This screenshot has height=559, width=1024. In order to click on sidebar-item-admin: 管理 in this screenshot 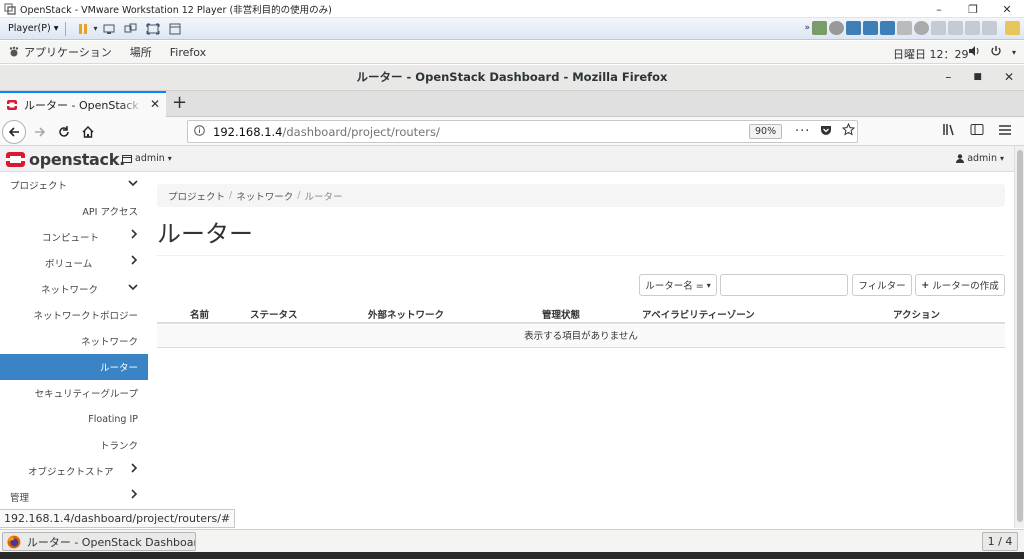, I will do `click(74, 497)`.